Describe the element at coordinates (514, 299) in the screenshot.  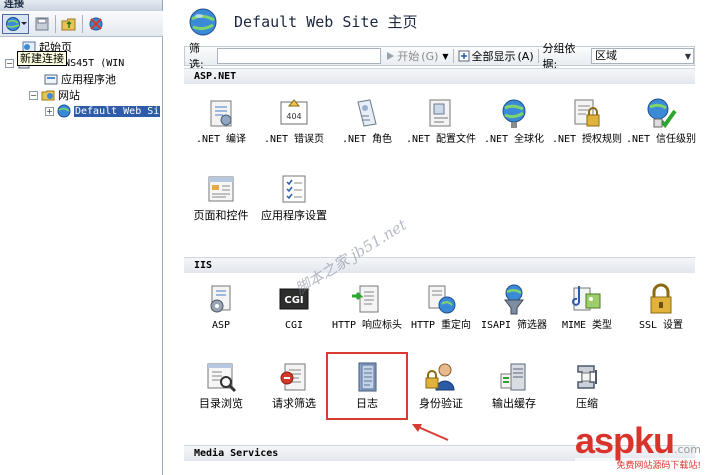
I see `isapi-filter-icon` at that location.